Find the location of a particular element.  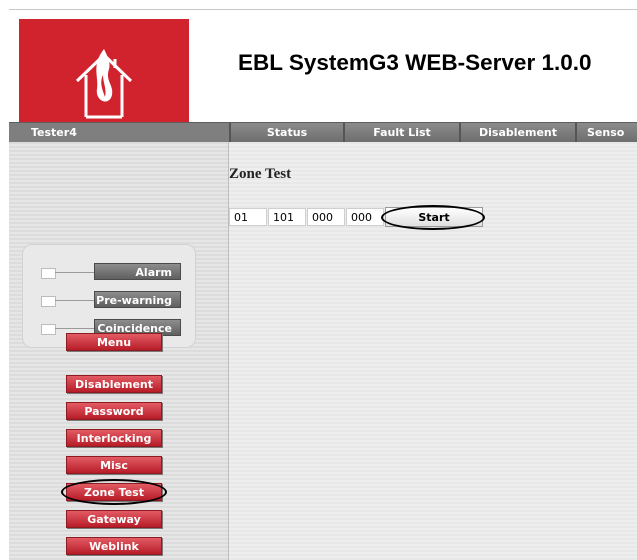

tab-disablement: Disablement is located at coordinates (517, 132).